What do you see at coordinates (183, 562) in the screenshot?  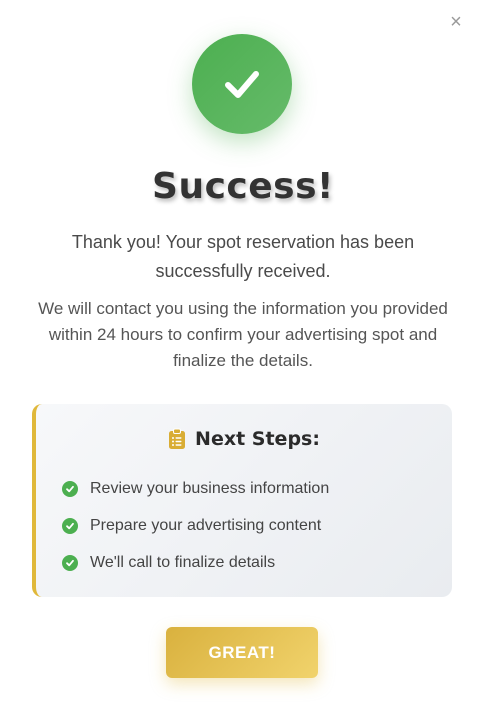 I see `step-label: We'll call to finalize details` at bounding box center [183, 562].